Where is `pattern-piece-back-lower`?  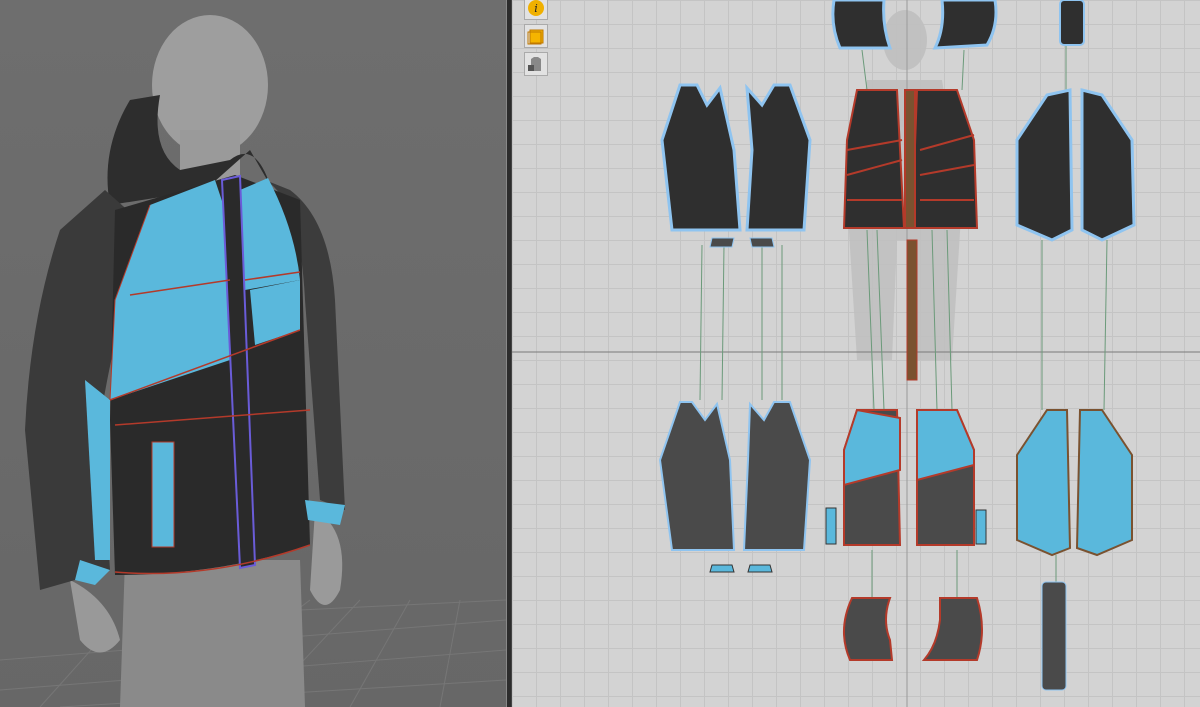
pattern-piece-back-lower is located at coordinates (735, 476).